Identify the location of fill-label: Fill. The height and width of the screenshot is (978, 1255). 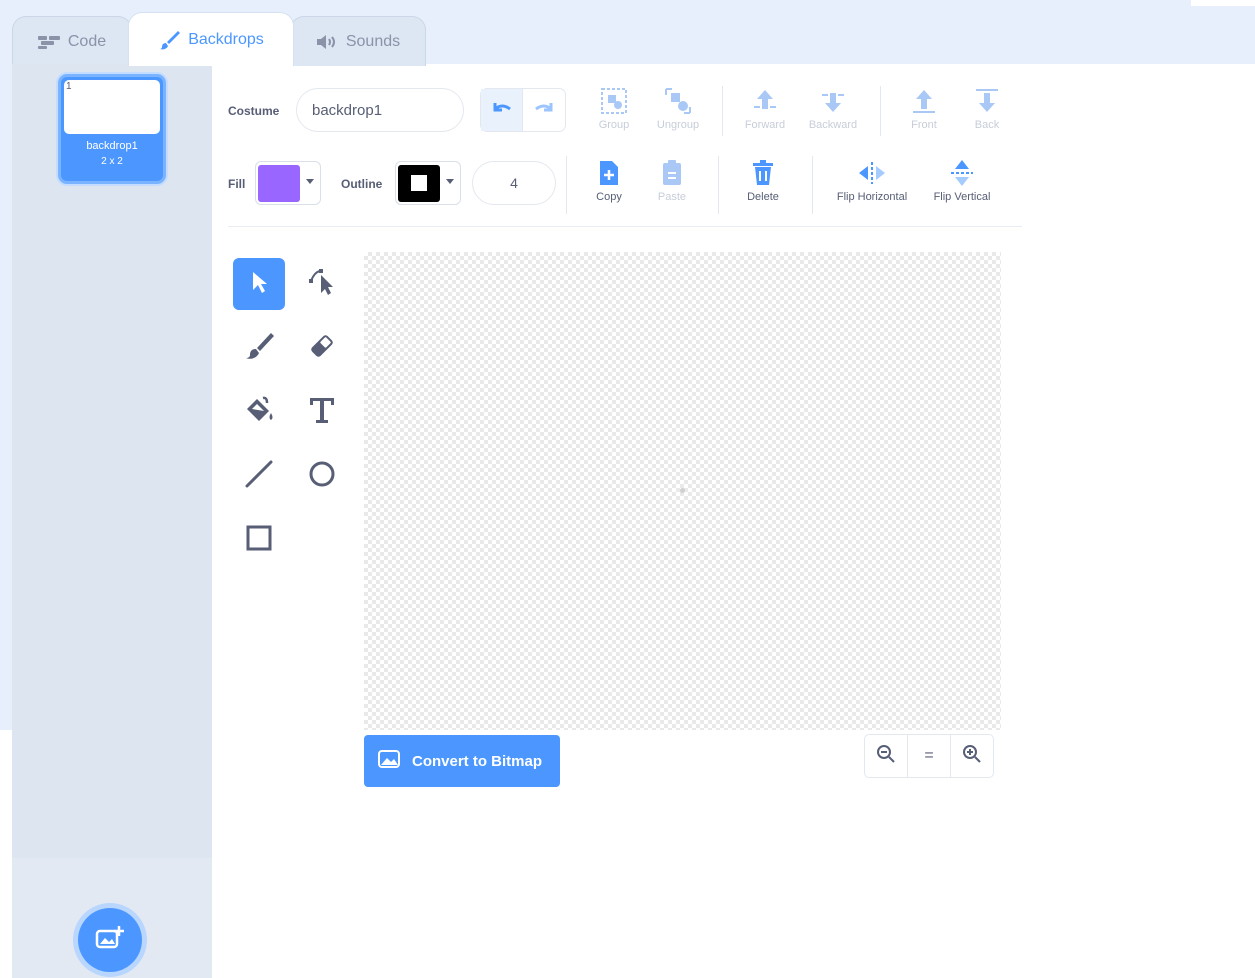
(237, 184).